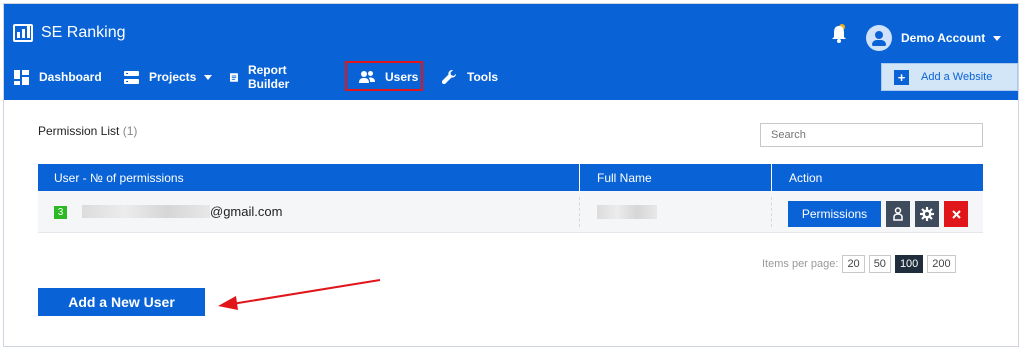 This screenshot has height=351, width=1024. I want to click on nav-projects-label: Projects, so click(173, 77).